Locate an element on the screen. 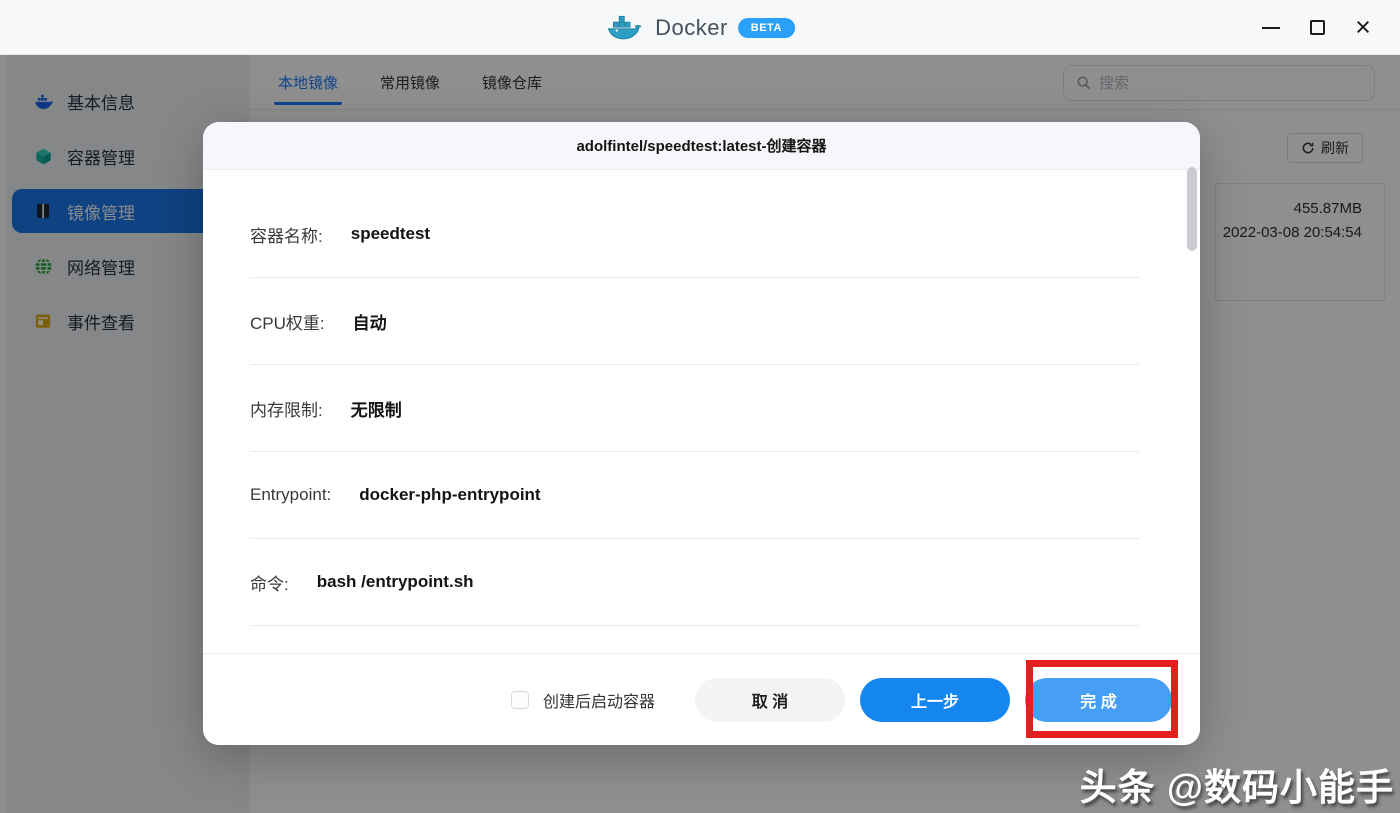  watermark-text: 头条 @数码小能手 is located at coordinates (1236, 787).